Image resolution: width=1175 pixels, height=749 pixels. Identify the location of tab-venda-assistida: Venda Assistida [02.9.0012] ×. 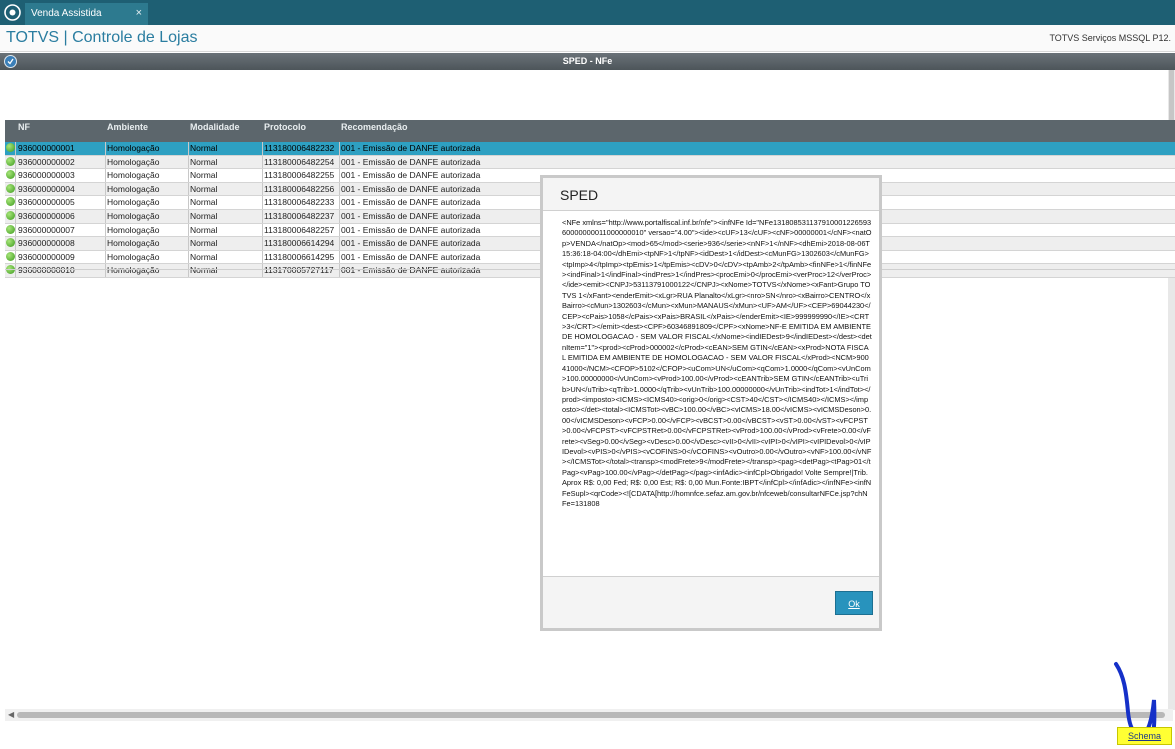
(86, 21).